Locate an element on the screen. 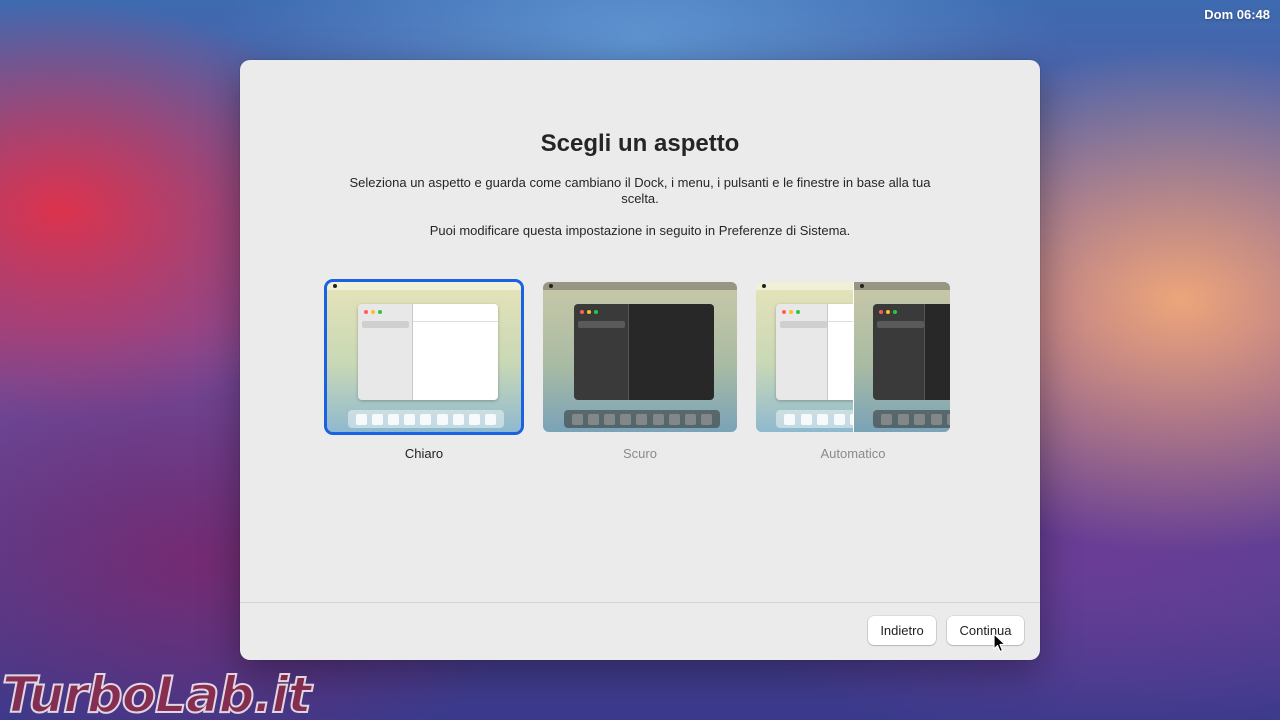 This screenshot has width=1280, height=720. appearance-option-label: Automatico is located at coordinates (853, 453).